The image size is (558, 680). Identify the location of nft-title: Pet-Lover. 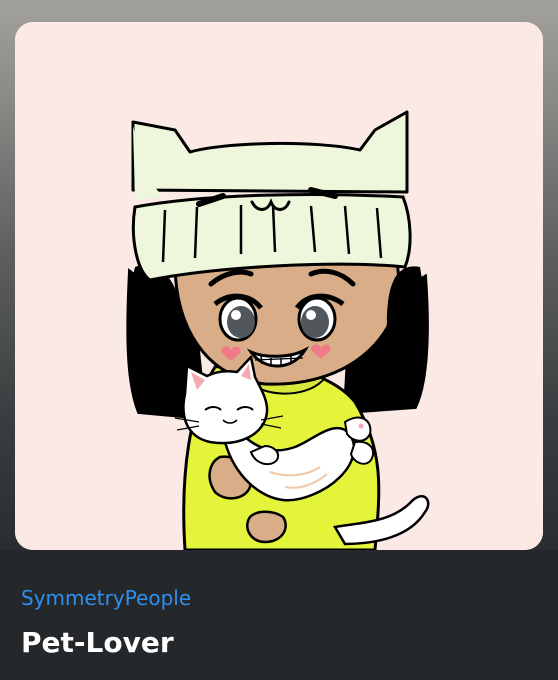
(97, 642).